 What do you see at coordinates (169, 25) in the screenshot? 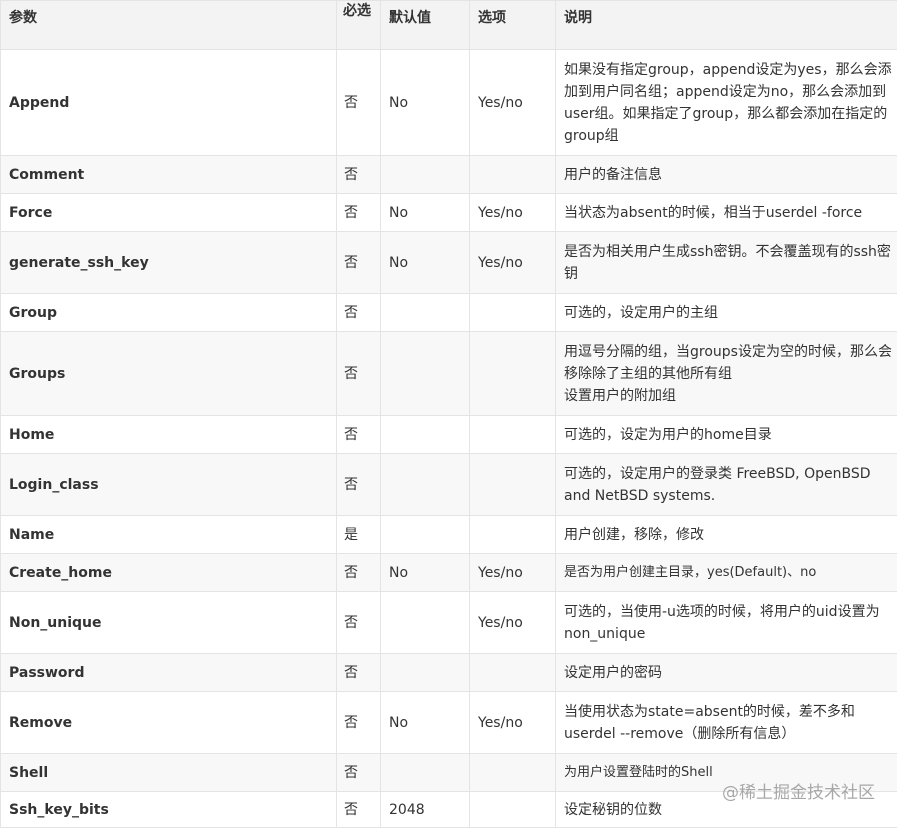
I see `header-param: 参数` at bounding box center [169, 25].